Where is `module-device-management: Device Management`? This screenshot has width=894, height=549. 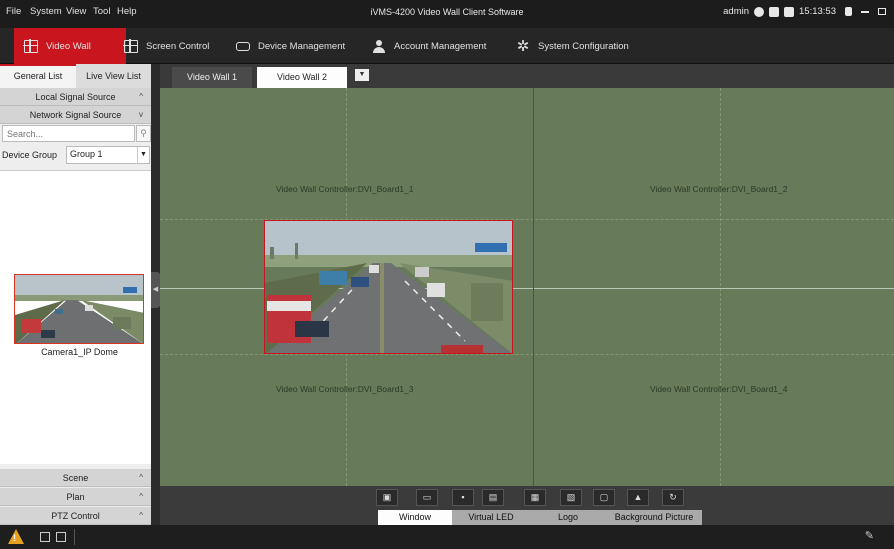 module-device-management: Device Management is located at coordinates (290, 46).